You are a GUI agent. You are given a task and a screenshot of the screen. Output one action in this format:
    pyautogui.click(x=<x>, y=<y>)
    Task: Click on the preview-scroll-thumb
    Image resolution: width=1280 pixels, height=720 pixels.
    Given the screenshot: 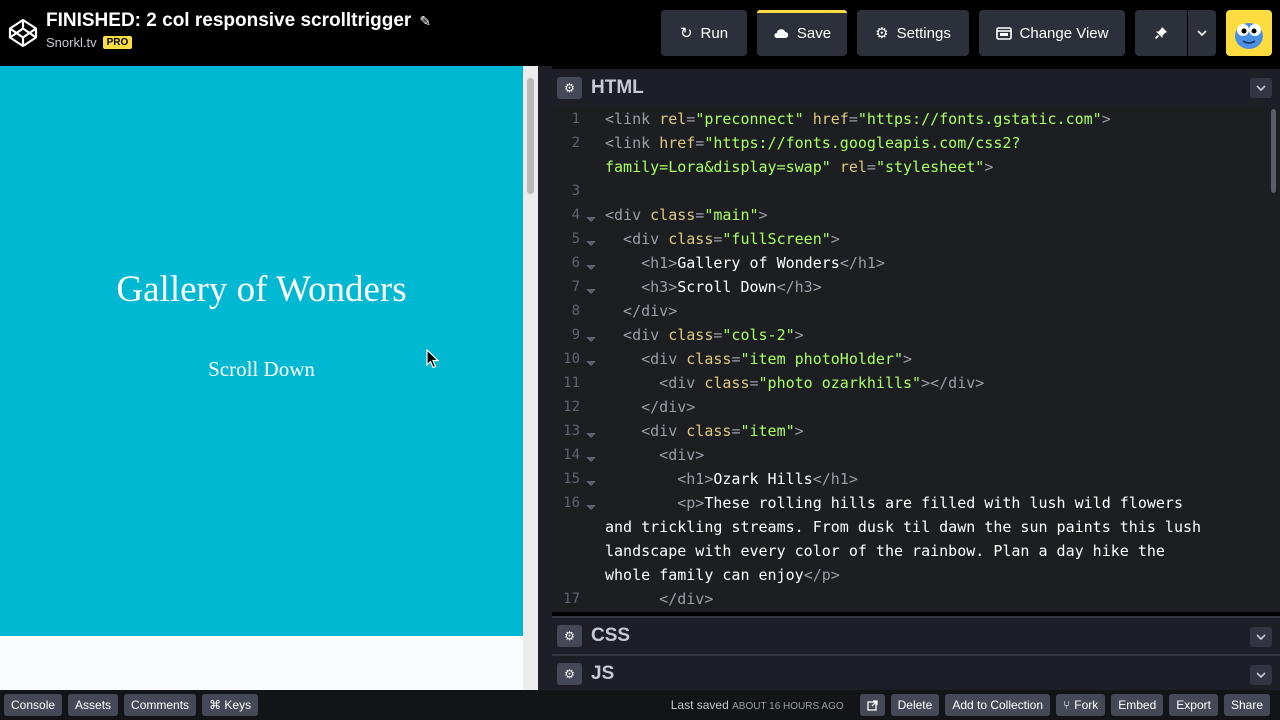 What is the action you would take?
    pyautogui.click(x=530, y=136)
    